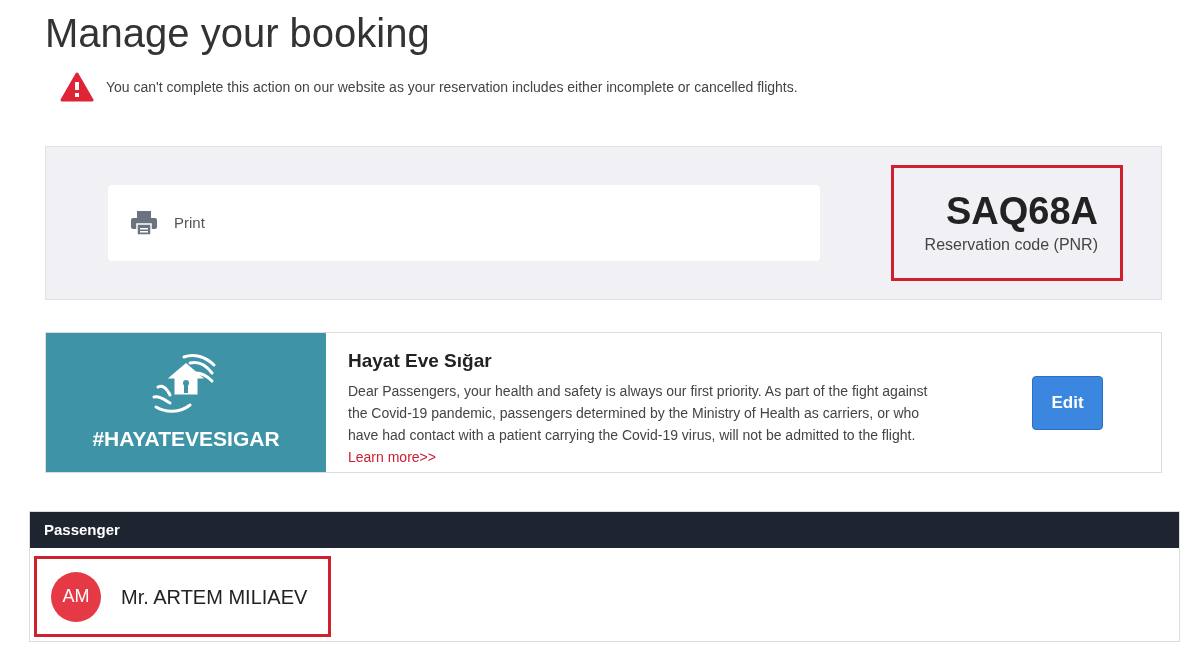 This screenshot has height=672, width=1196. I want to click on alert-message: You can't complete this action on our website as your reservation includes either incomplete or cancelled flights., so click(452, 87).